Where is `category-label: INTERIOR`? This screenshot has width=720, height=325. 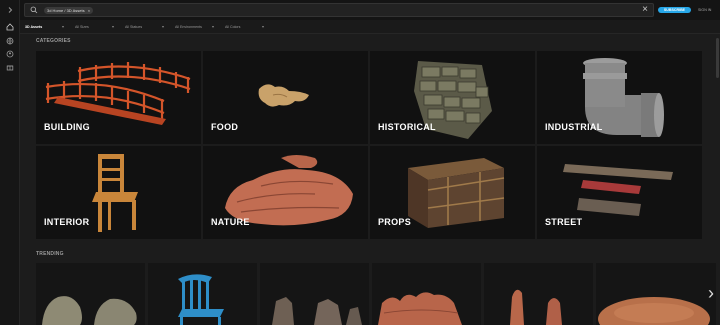 category-label: INTERIOR is located at coordinates (67, 222).